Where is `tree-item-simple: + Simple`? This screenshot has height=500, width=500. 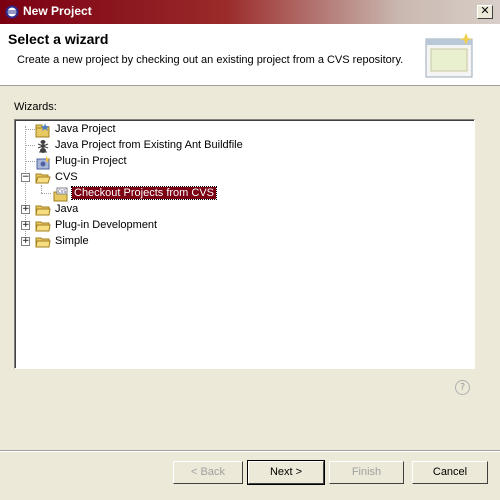
tree-item-simple: + Simple is located at coordinates (165, 242).